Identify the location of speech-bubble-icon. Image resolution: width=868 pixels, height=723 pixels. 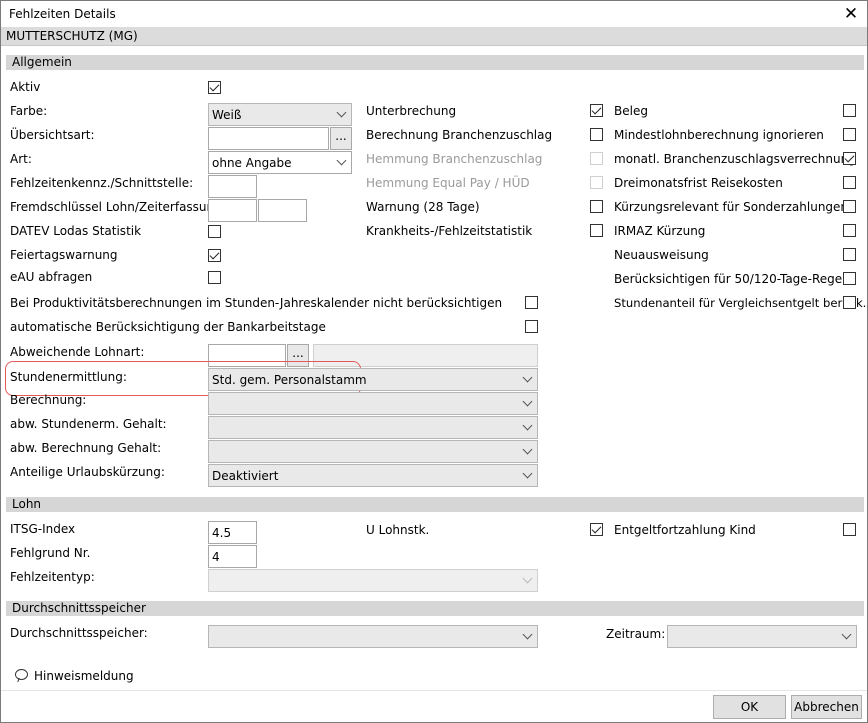
(21, 674).